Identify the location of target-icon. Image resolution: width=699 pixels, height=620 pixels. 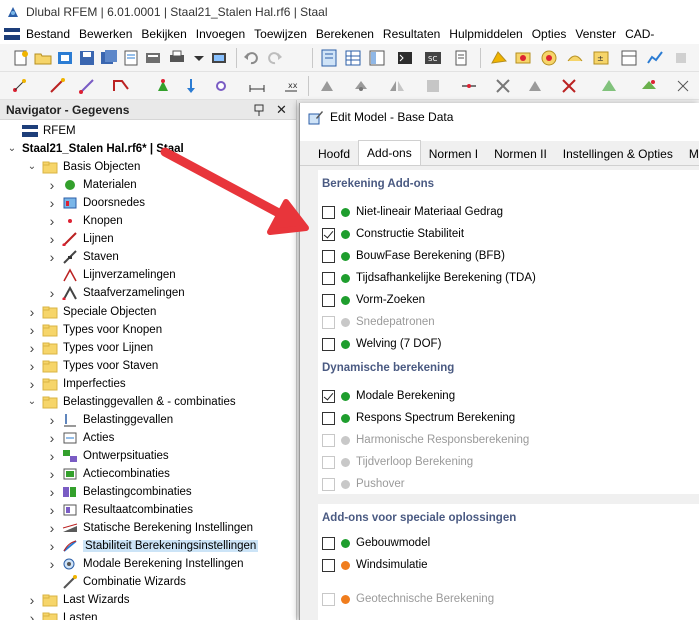
(549, 58).